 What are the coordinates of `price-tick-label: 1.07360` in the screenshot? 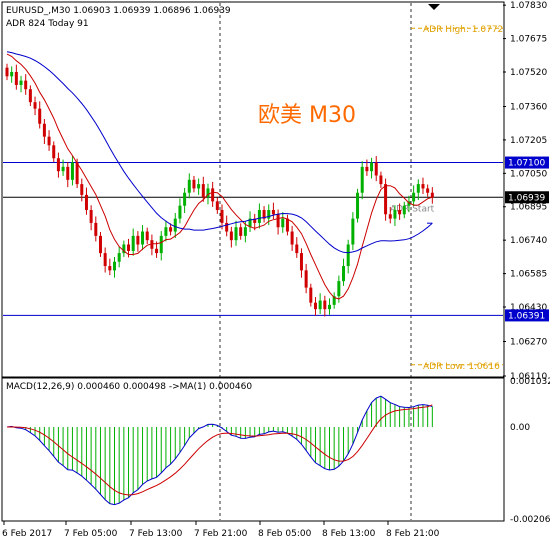 It's located at (528, 107).